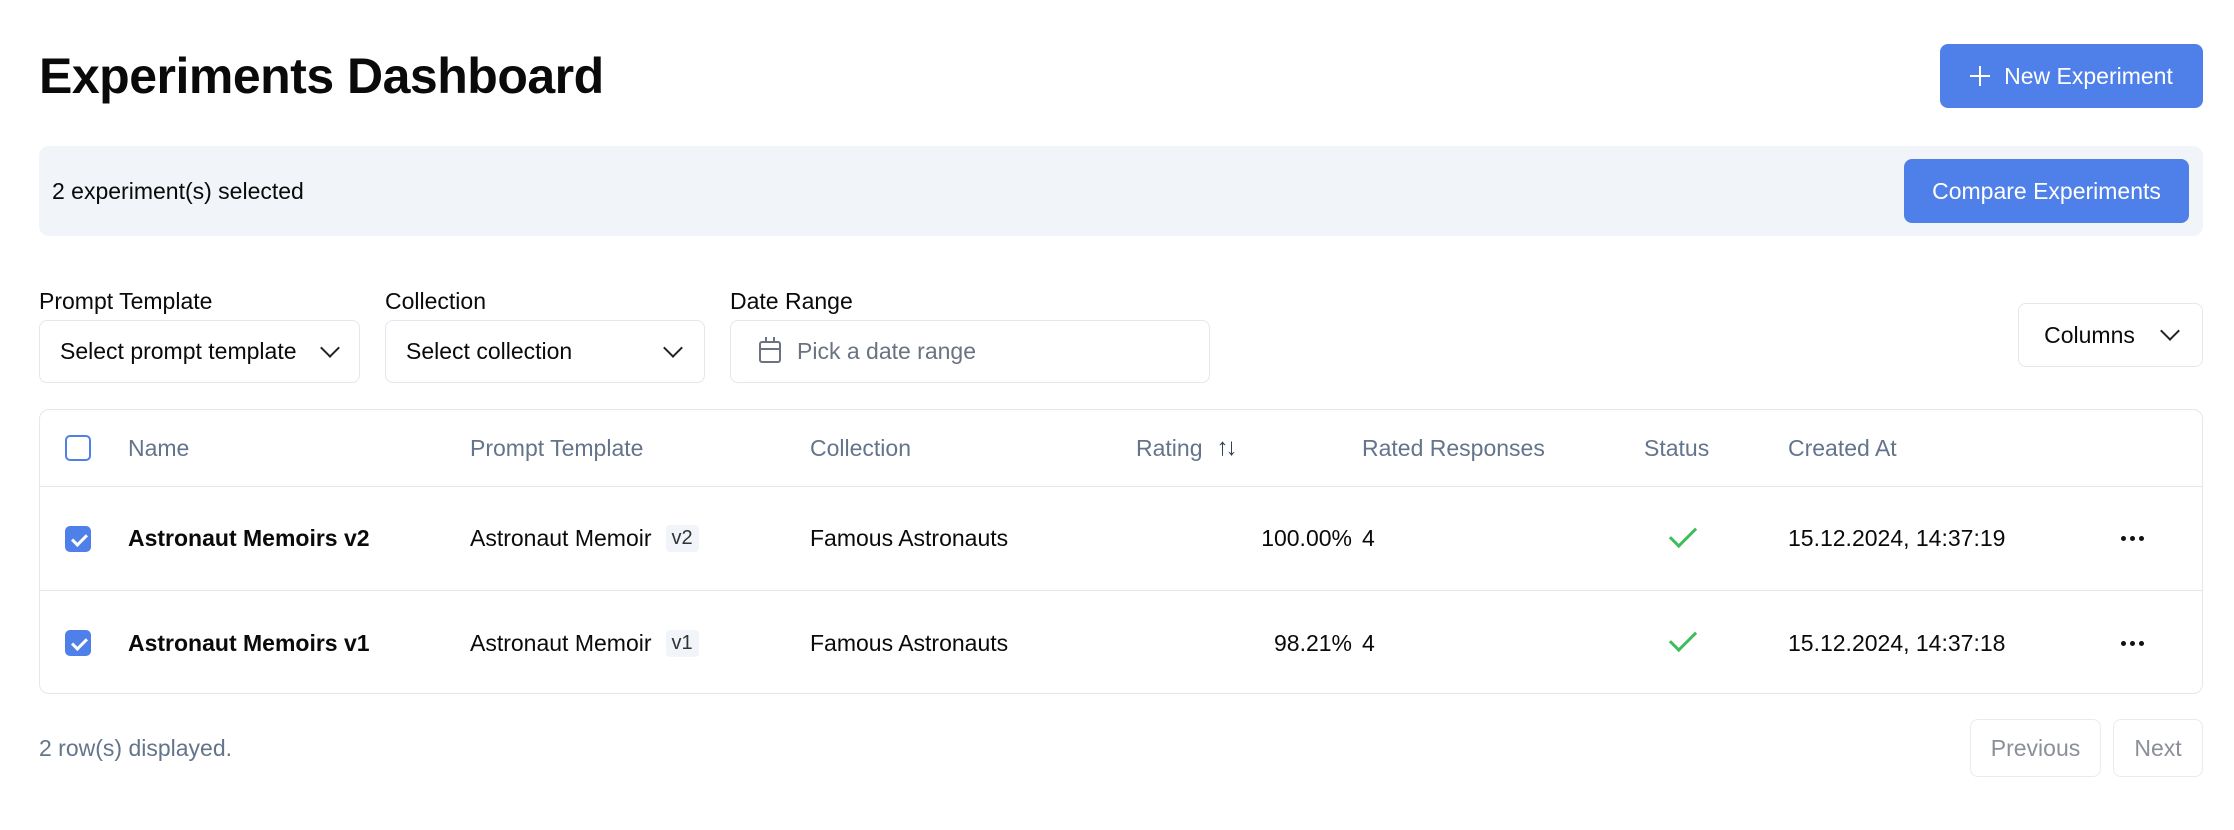  What do you see at coordinates (791, 301) in the screenshot?
I see `date-range-filter-label: Date Range` at bounding box center [791, 301].